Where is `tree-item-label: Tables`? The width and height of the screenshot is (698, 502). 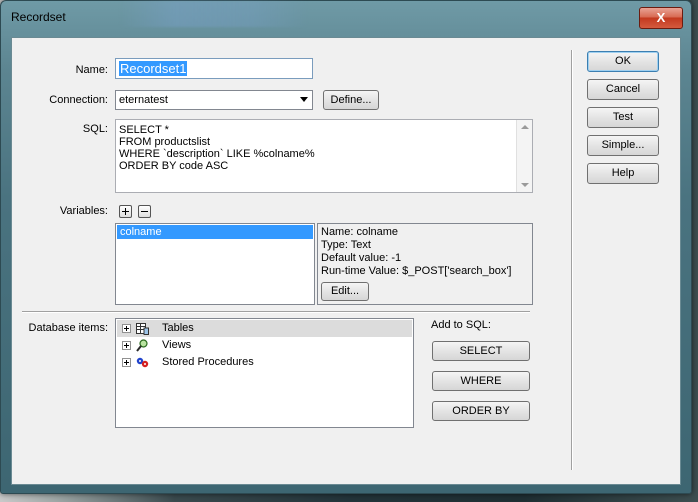
tree-item-label: Tables is located at coordinates (178, 328).